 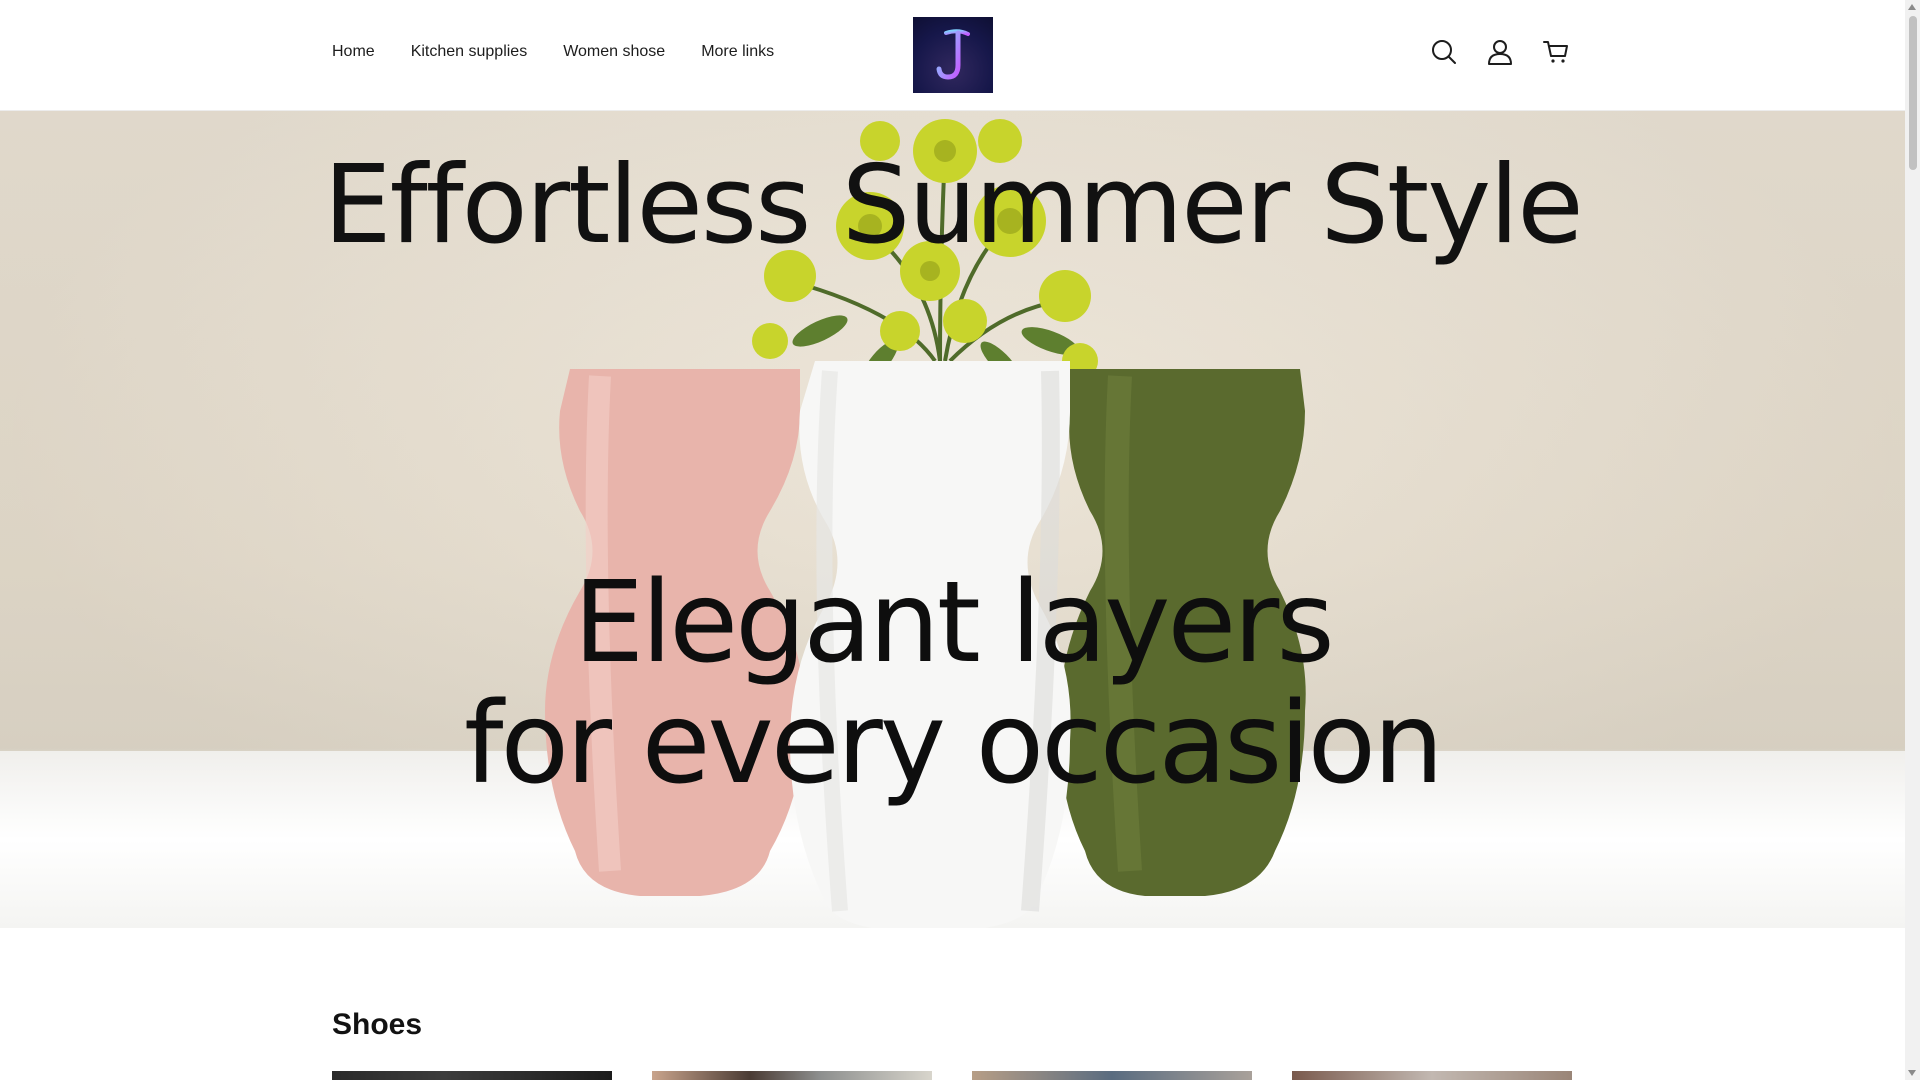 I want to click on search-icon, so click(x=1443, y=51).